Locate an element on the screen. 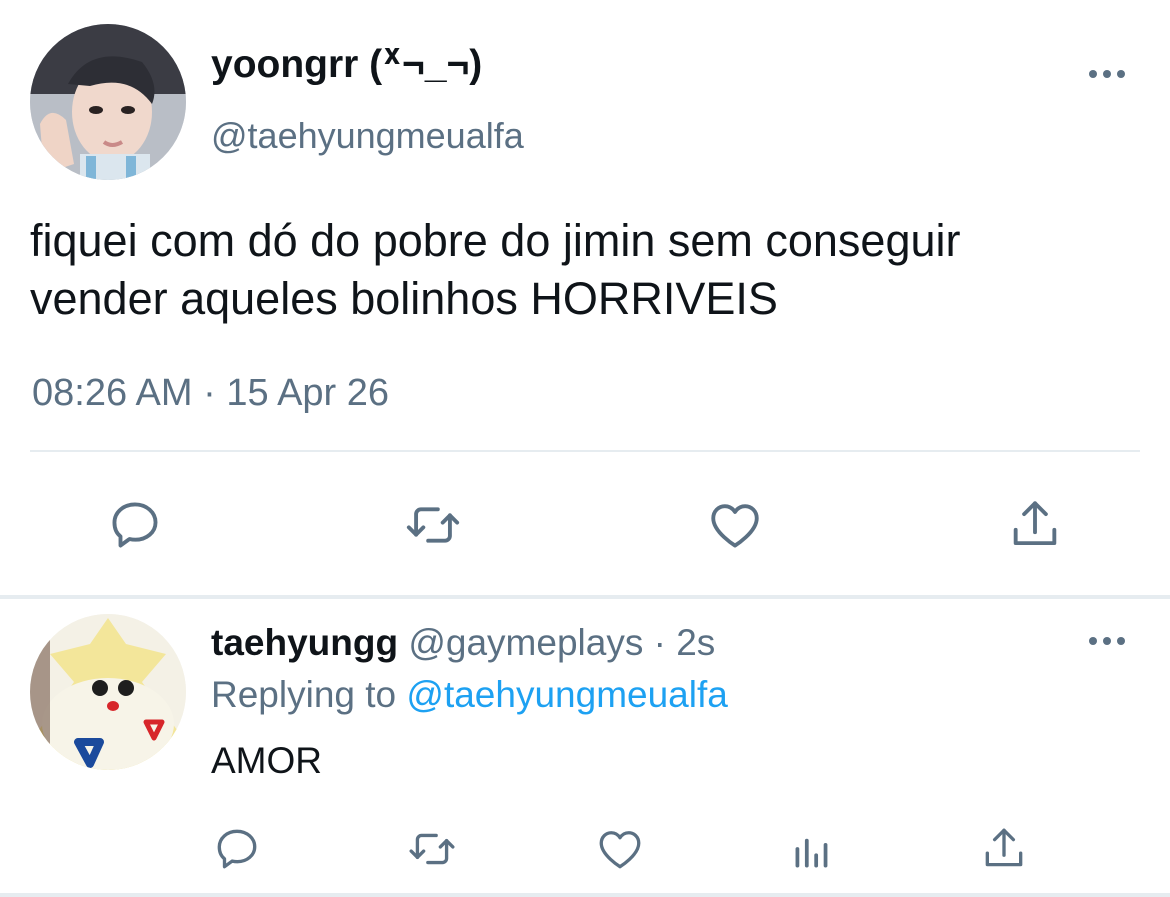 This screenshot has height=897, width=1170. replying-prefix: Replying to is located at coordinates (304, 694).